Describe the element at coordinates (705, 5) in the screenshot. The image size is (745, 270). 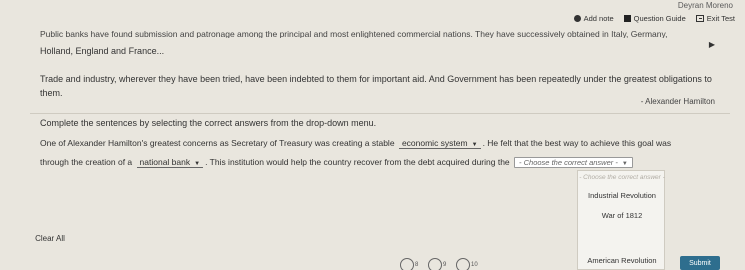
I see `user-name: Deyran Moreno` at that location.